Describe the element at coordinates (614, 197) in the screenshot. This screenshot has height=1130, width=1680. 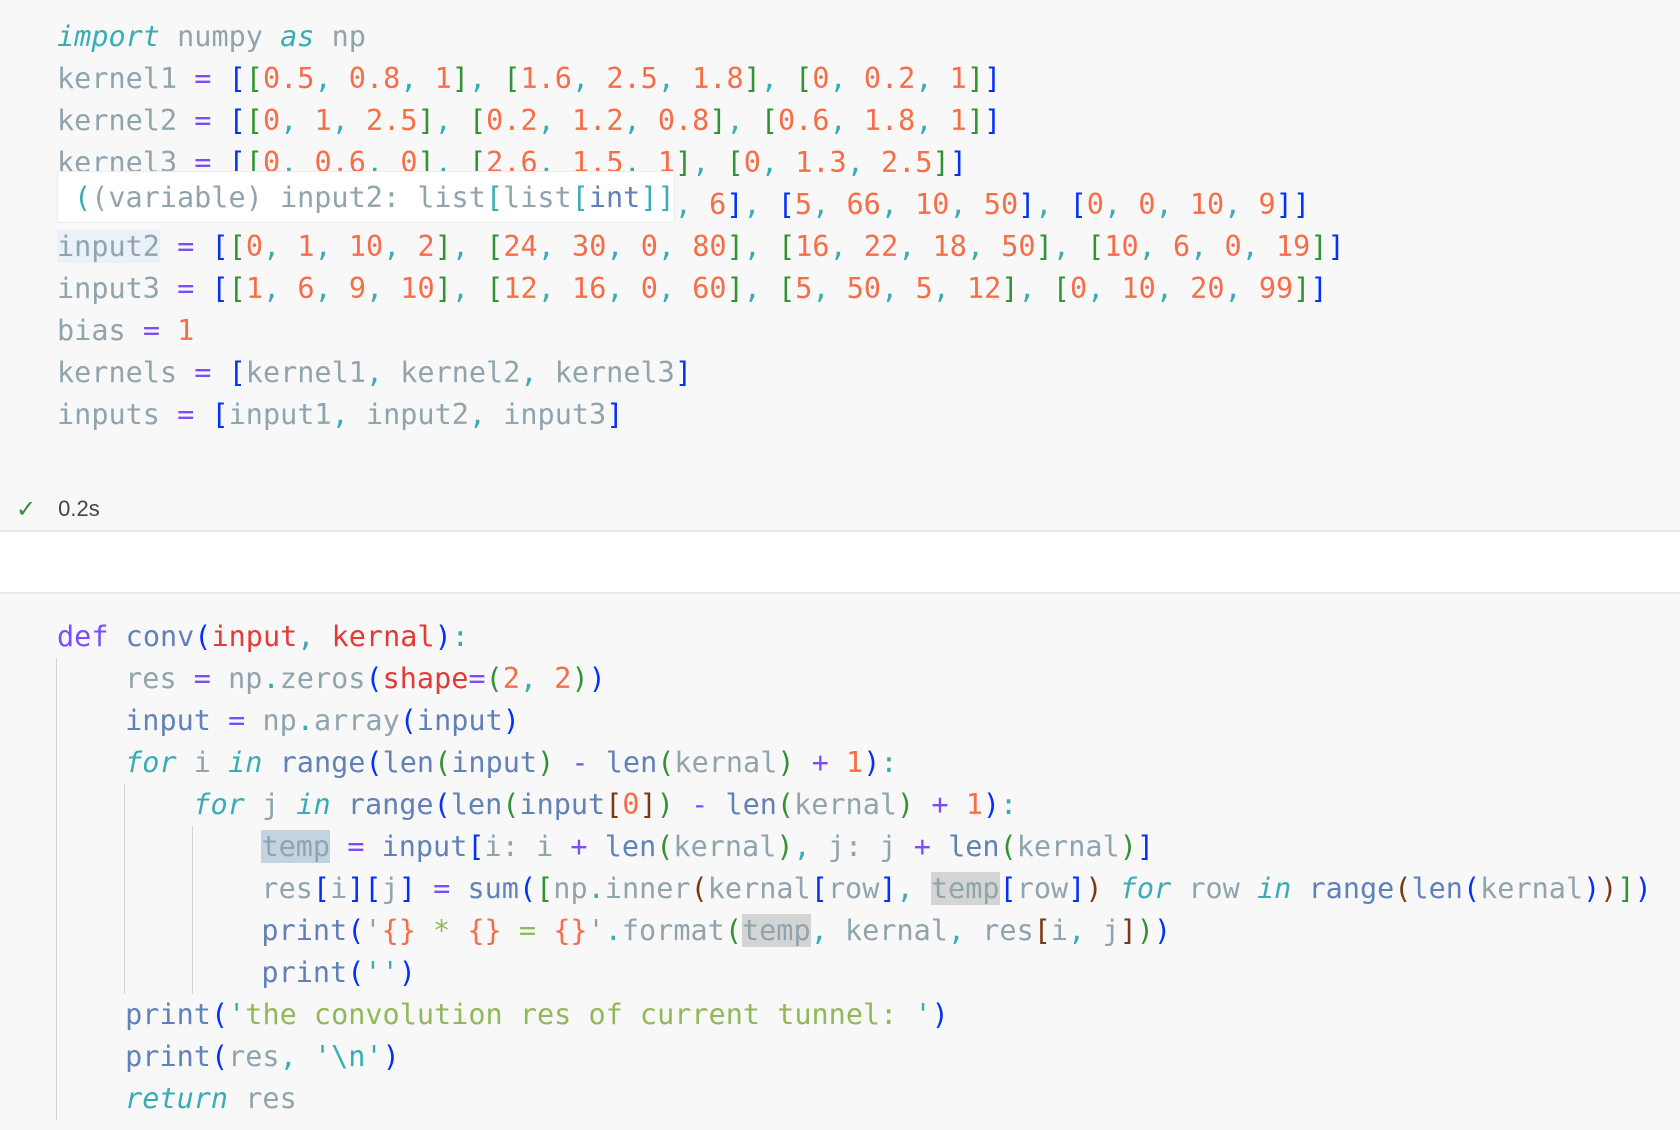
I see `tooltip-type: int` at that location.